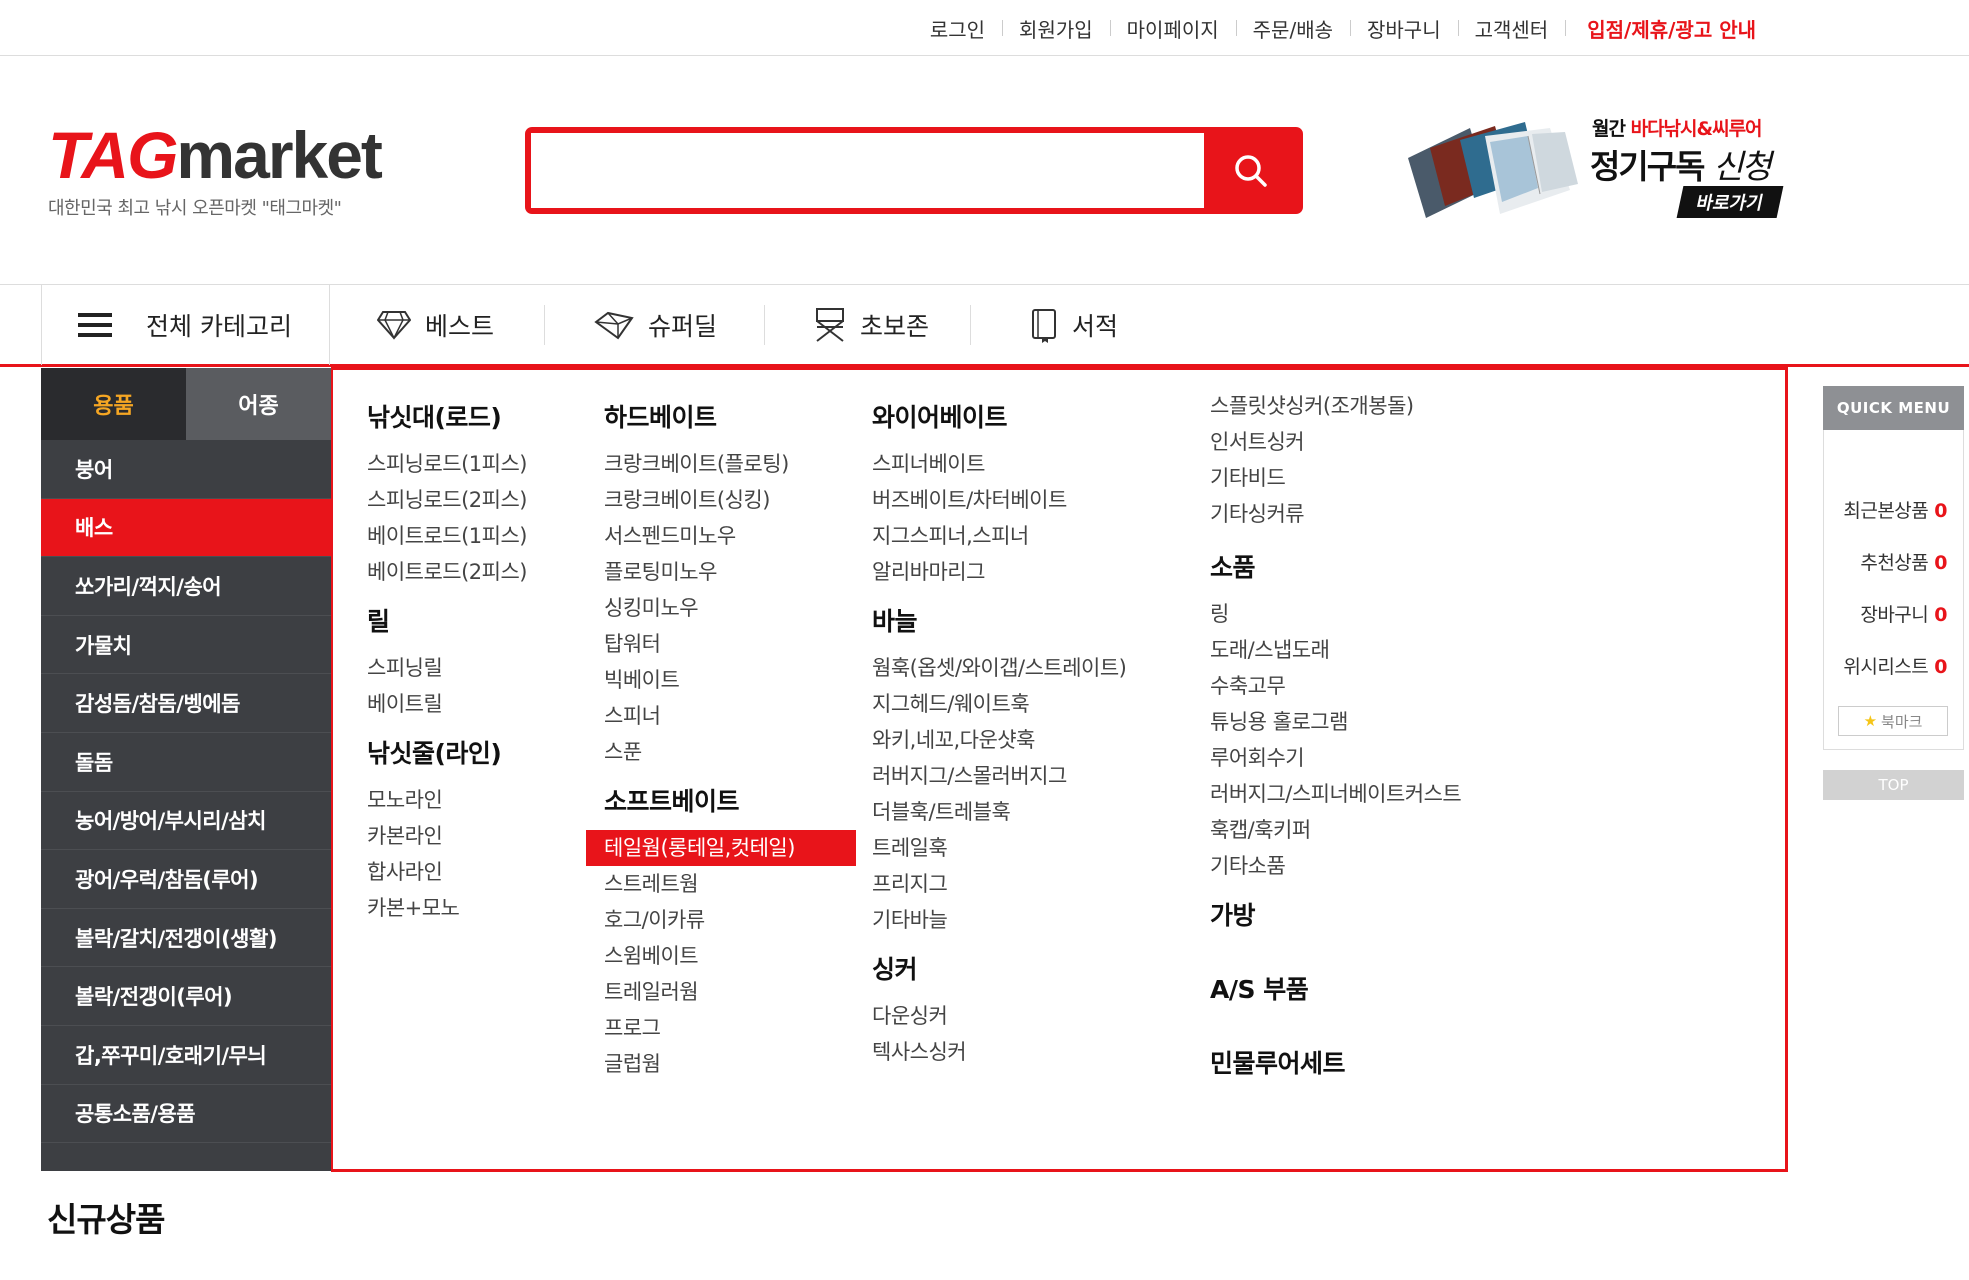  I want to click on scroll-top-button: TOP, so click(1893, 785).